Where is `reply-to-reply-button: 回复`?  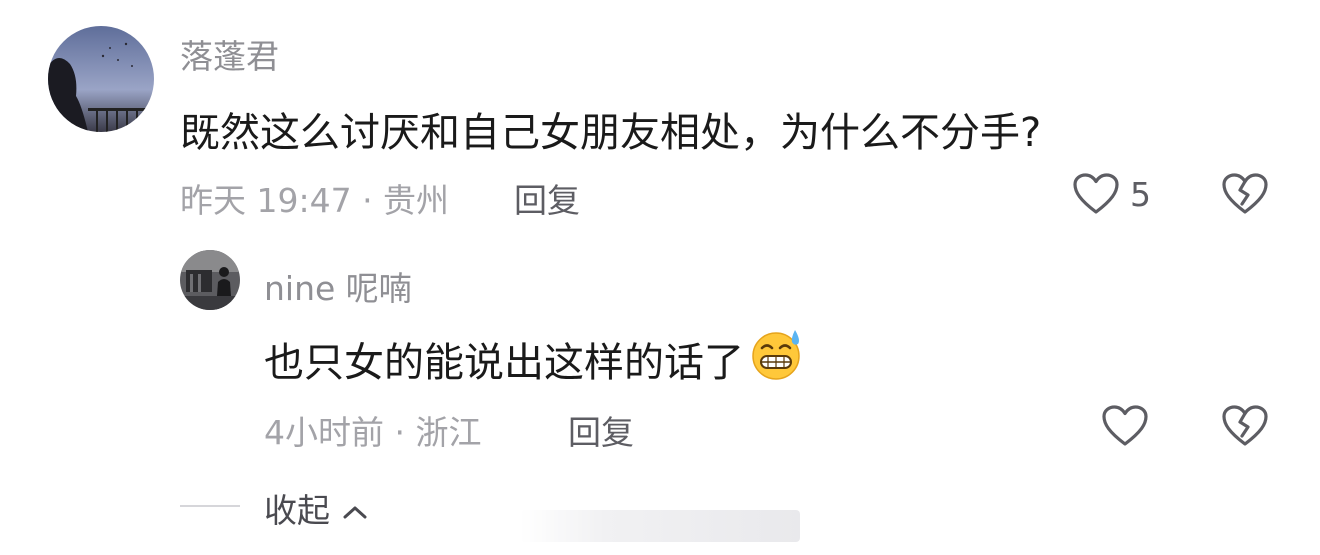
reply-to-reply-button: 回复 is located at coordinates (601, 430).